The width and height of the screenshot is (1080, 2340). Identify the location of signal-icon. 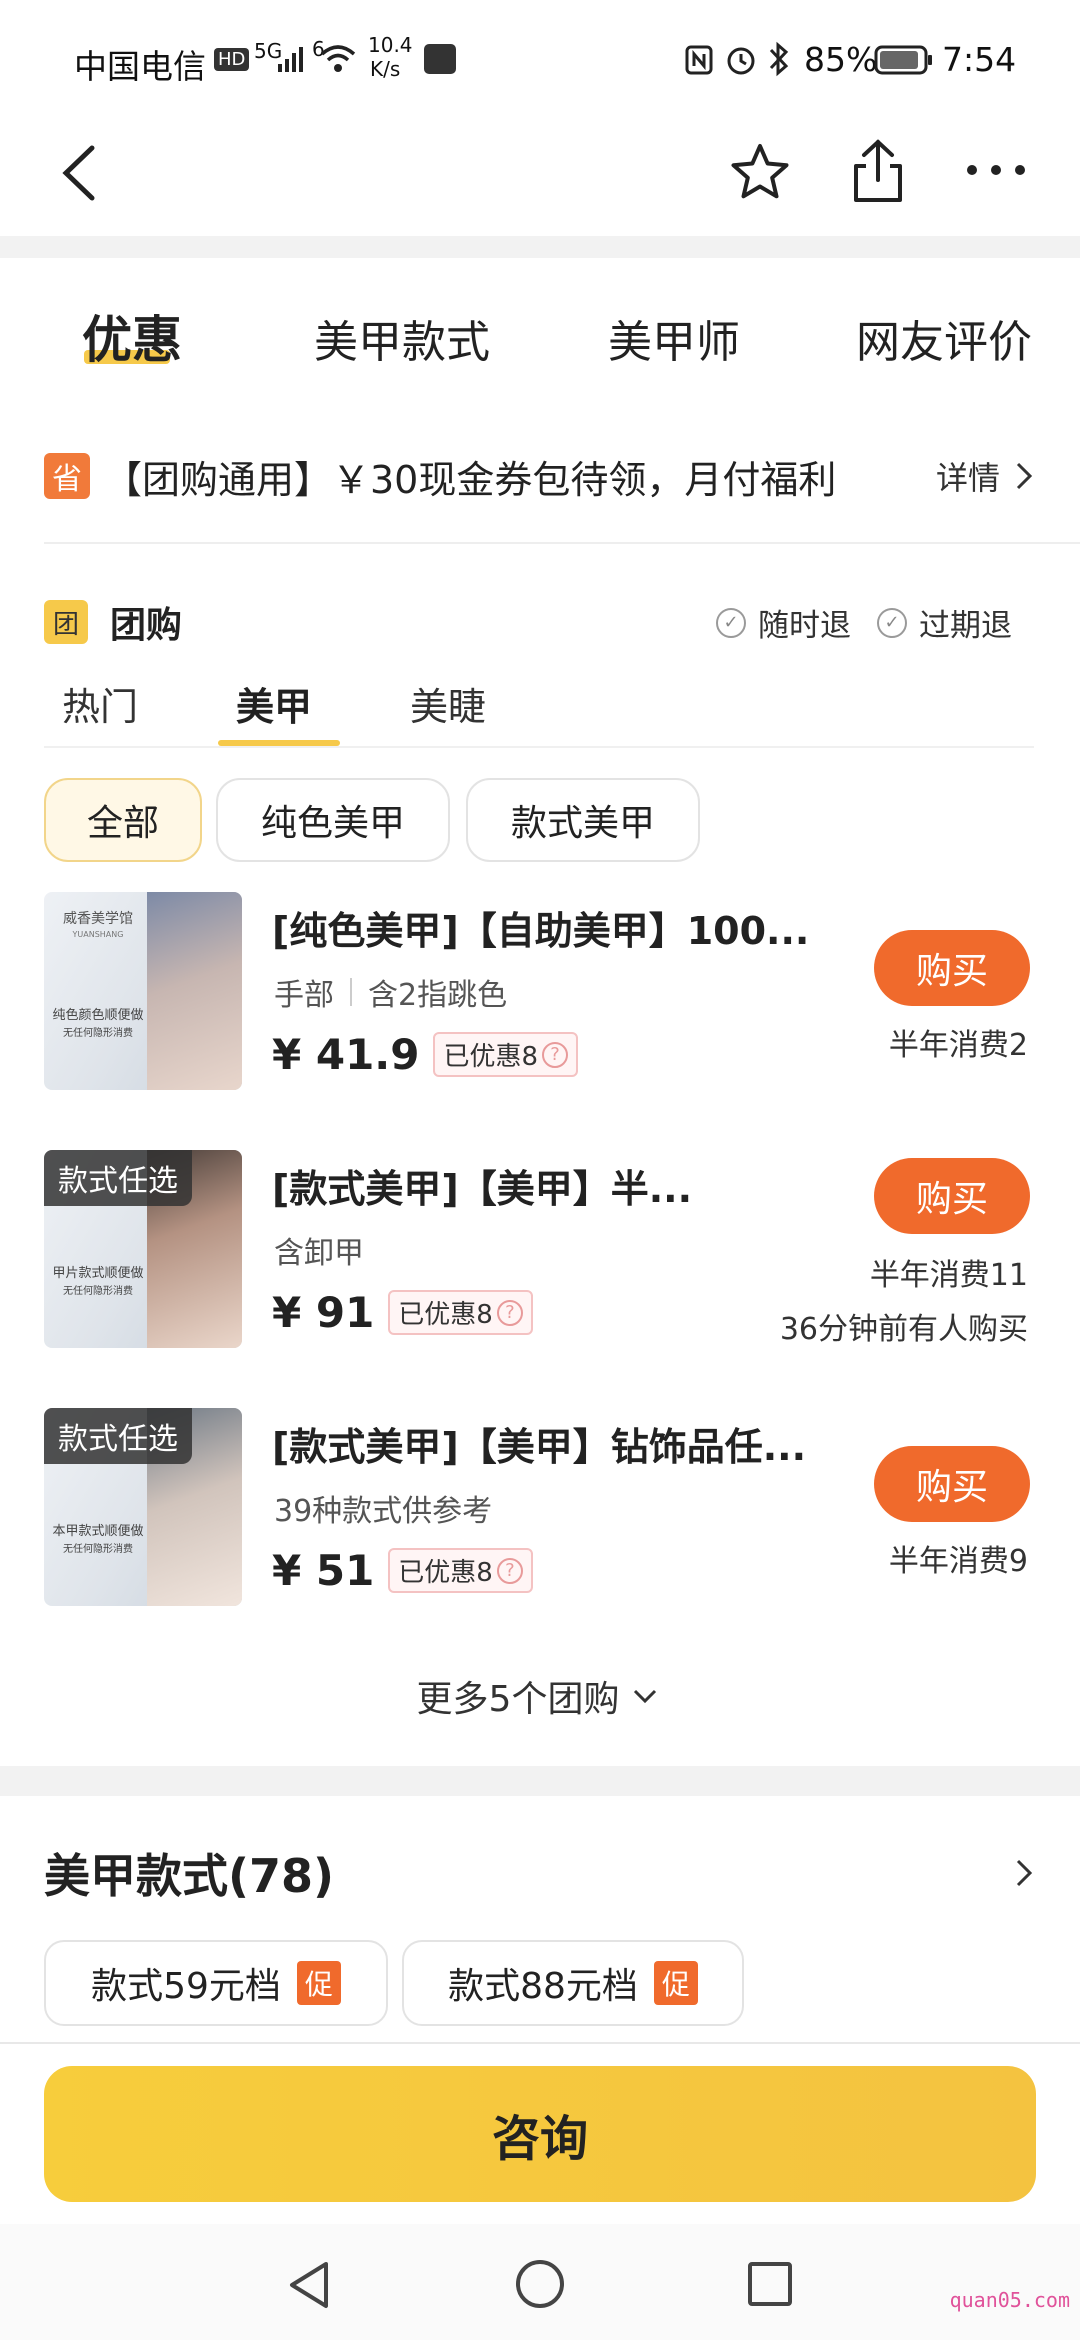
(290, 59).